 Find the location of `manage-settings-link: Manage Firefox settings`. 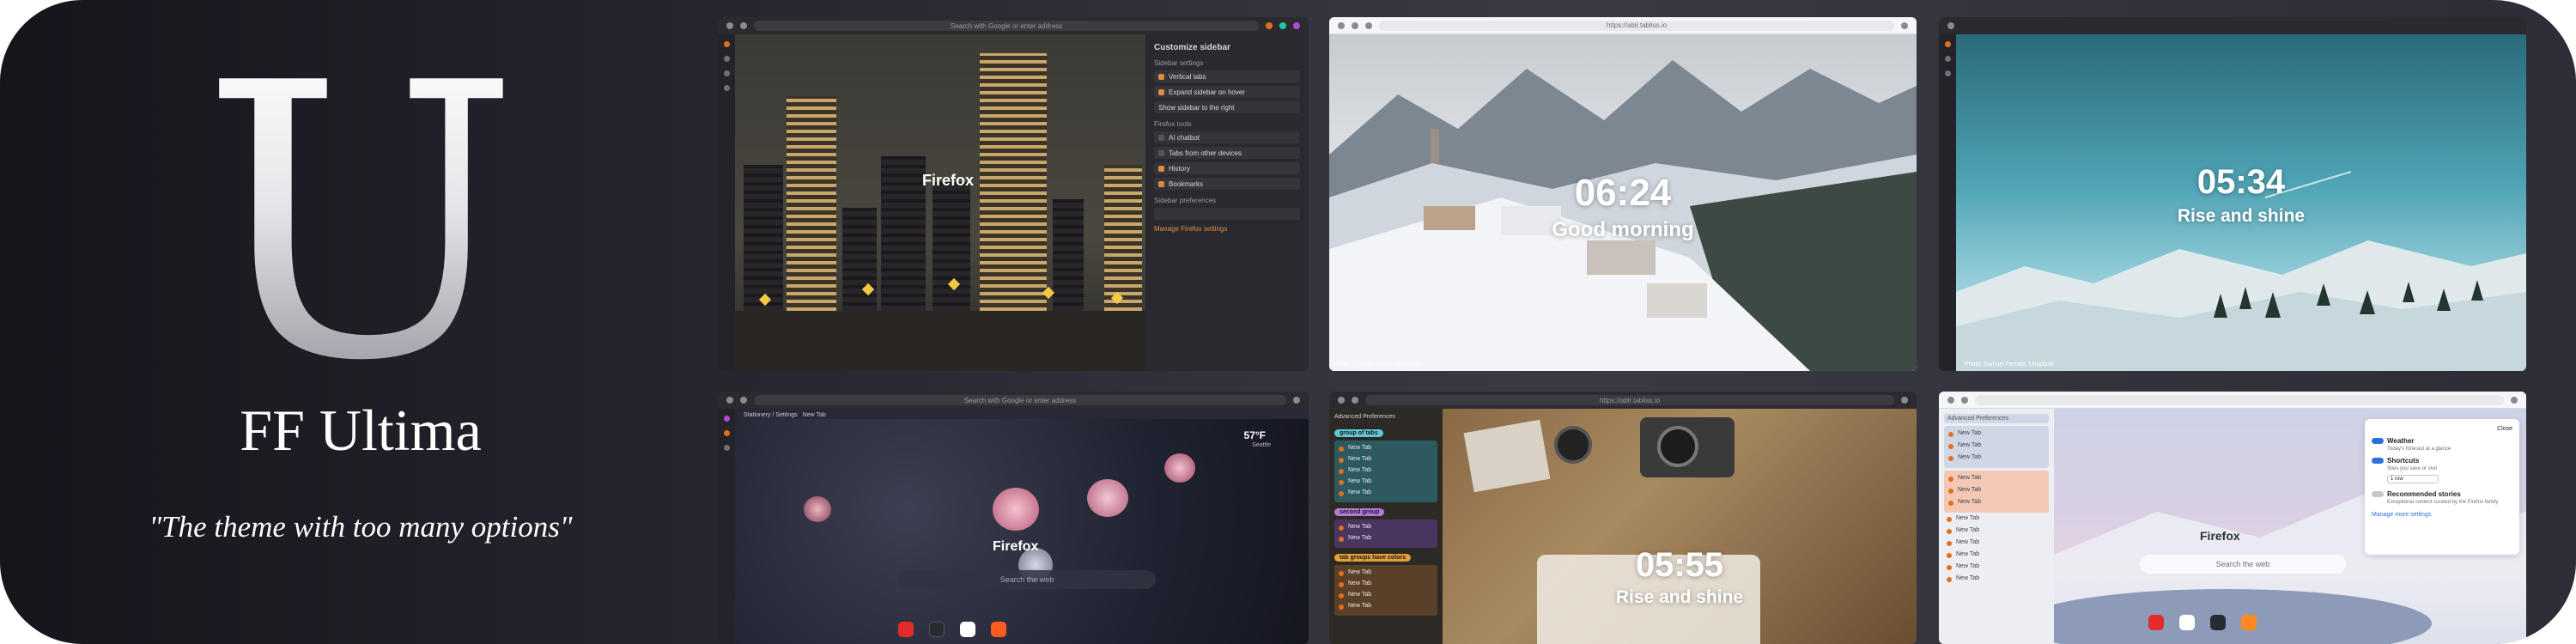

manage-settings-link: Manage Firefox settings is located at coordinates (1227, 229).